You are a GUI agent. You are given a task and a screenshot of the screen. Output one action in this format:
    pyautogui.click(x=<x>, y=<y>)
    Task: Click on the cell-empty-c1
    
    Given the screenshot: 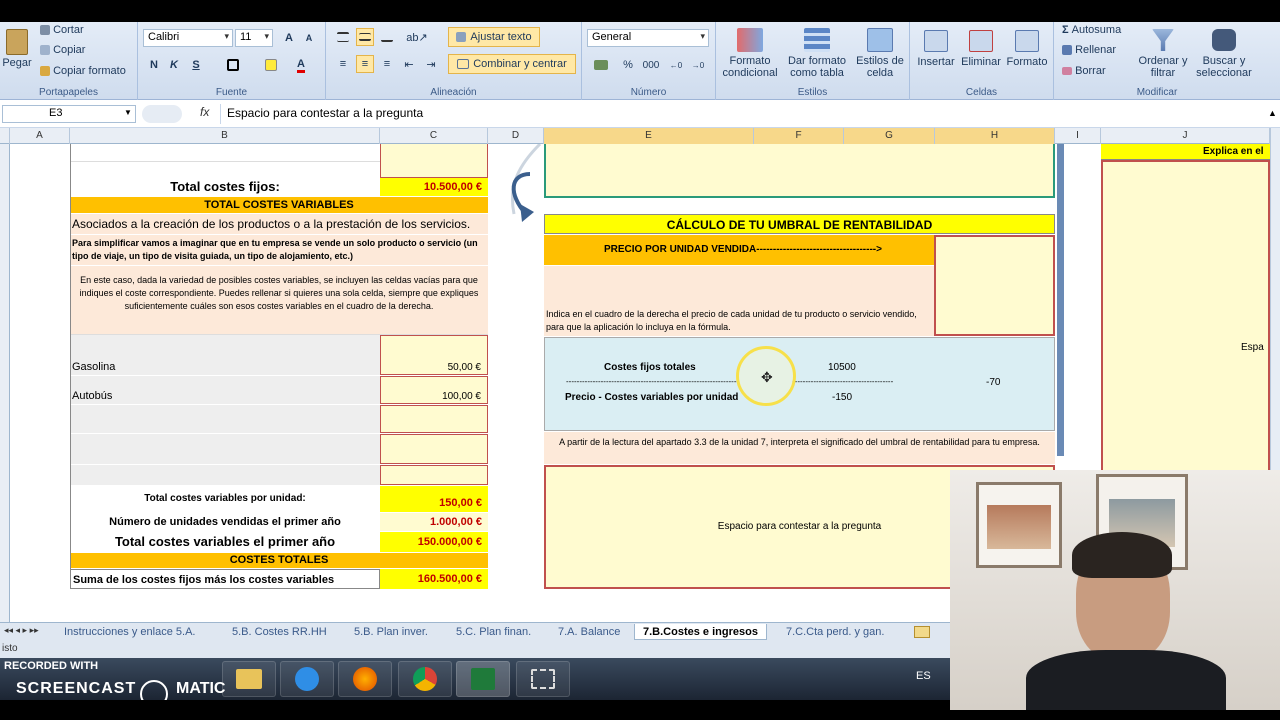 What is the action you would take?
    pyautogui.click(x=434, y=161)
    